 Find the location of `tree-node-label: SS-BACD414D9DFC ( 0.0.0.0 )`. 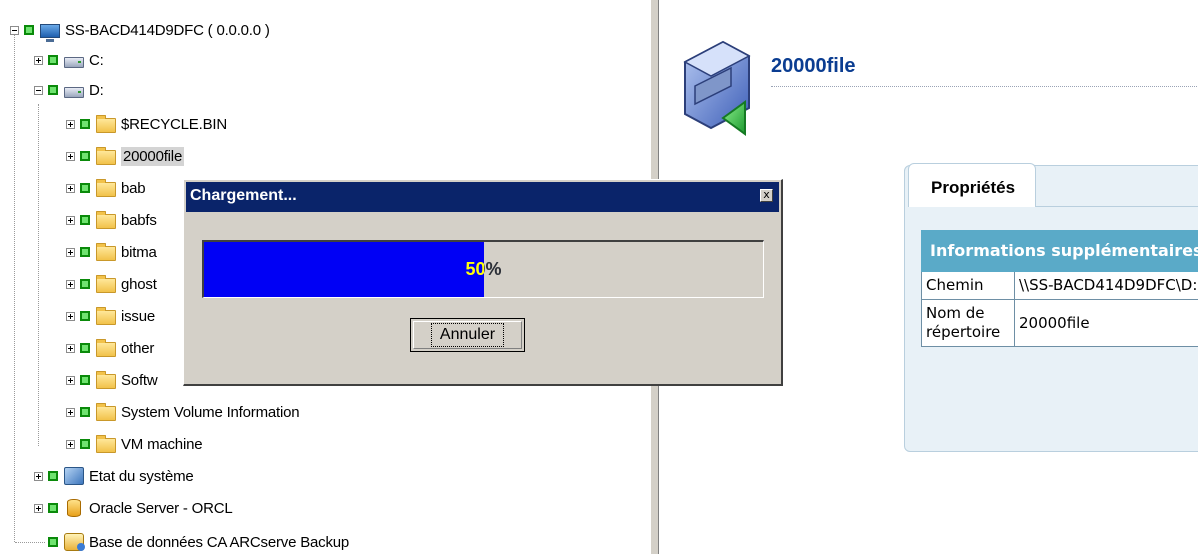

tree-node-label: SS-BACD414D9DFC ( 0.0.0.0 ) is located at coordinates (167, 30).